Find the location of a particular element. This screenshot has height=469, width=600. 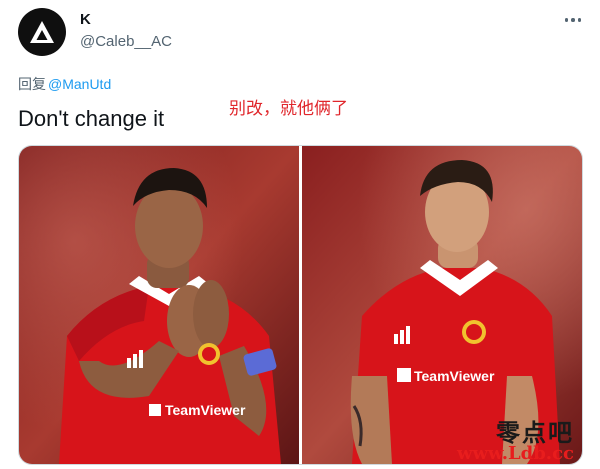

user-handle: @Caleb__AC is located at coordinates (126, 41).